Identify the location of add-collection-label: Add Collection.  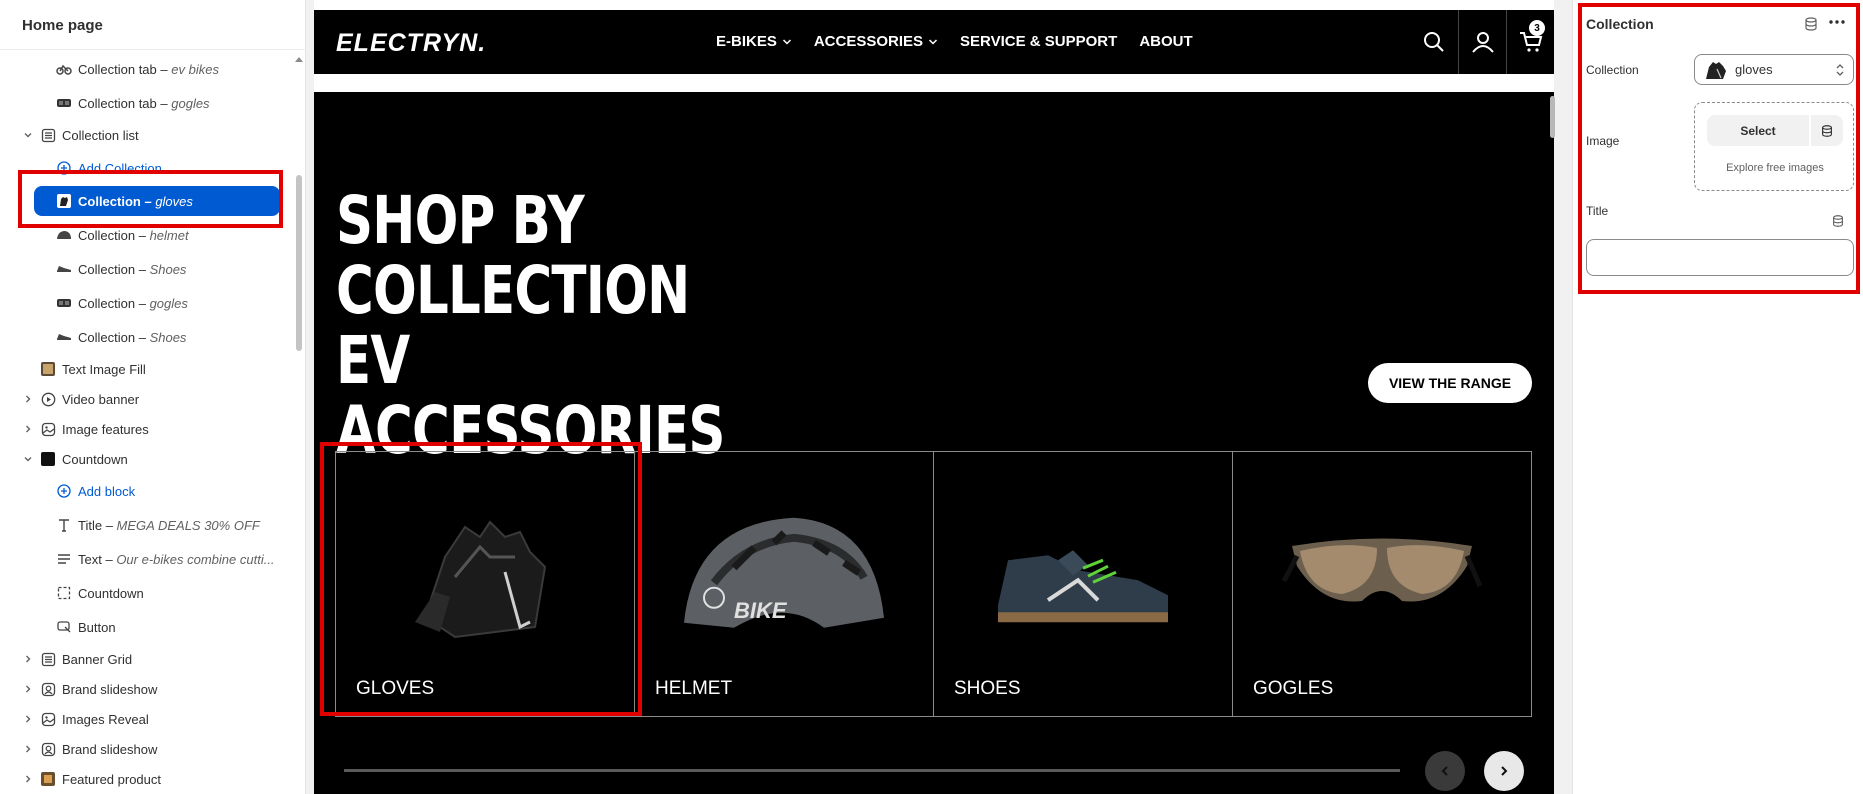
(120, 168).